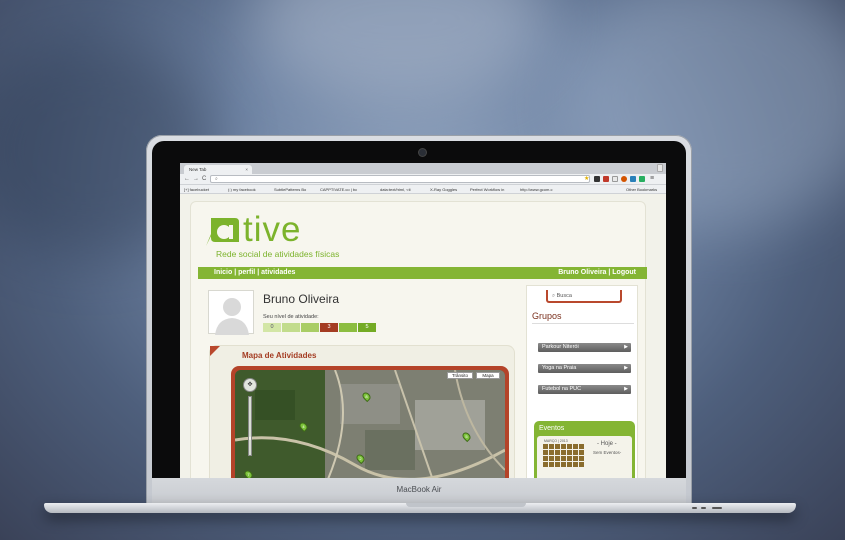 The image size is (845, 540). I want to click on bookmark-item: Perfect Workflow in, so click(487, 189).